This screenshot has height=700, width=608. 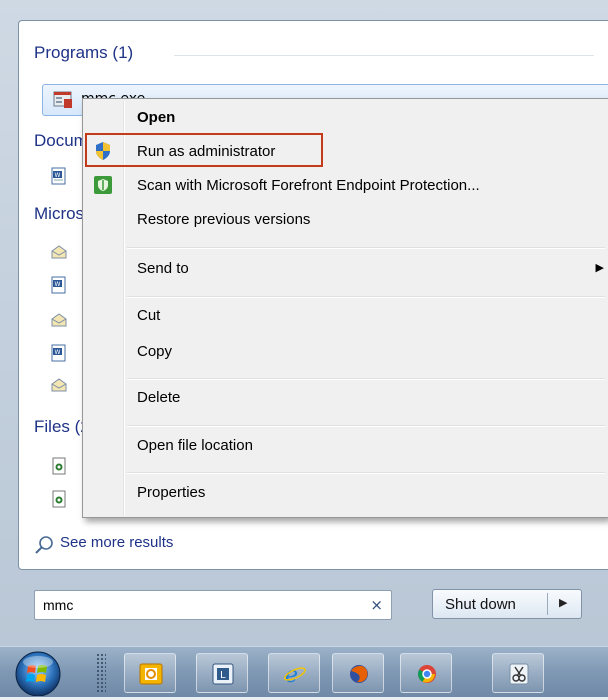 What do you see at coordinates (480, 604) in the screenshot?
I see `shutdown-button: Shut down` at bounding box center [480, 604].